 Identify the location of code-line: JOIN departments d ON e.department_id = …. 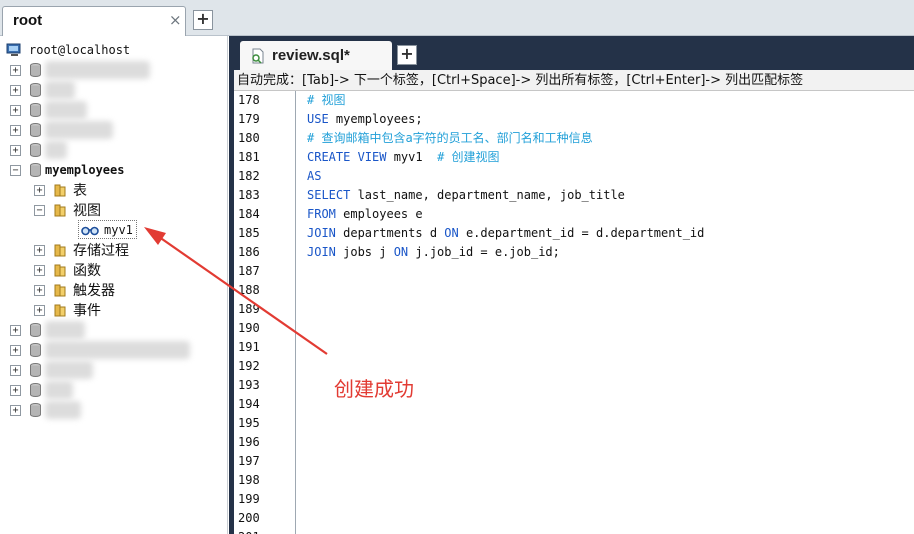
(505, 233).